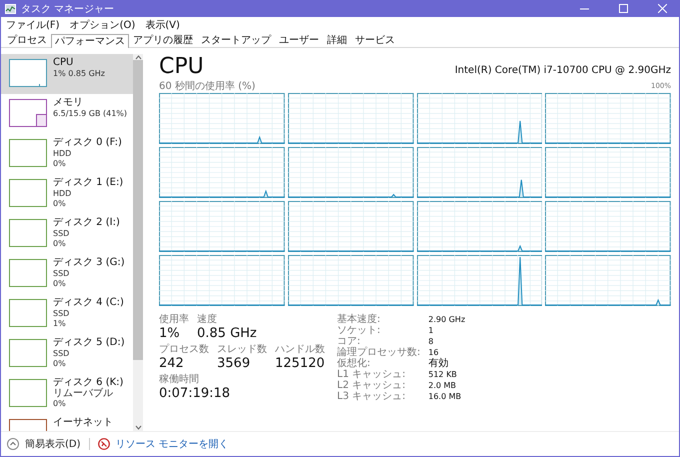  What do you see at coordinates (181, 67) in the screenshot?
I see `panel-title: CPU` at bounding box center [181, 67].